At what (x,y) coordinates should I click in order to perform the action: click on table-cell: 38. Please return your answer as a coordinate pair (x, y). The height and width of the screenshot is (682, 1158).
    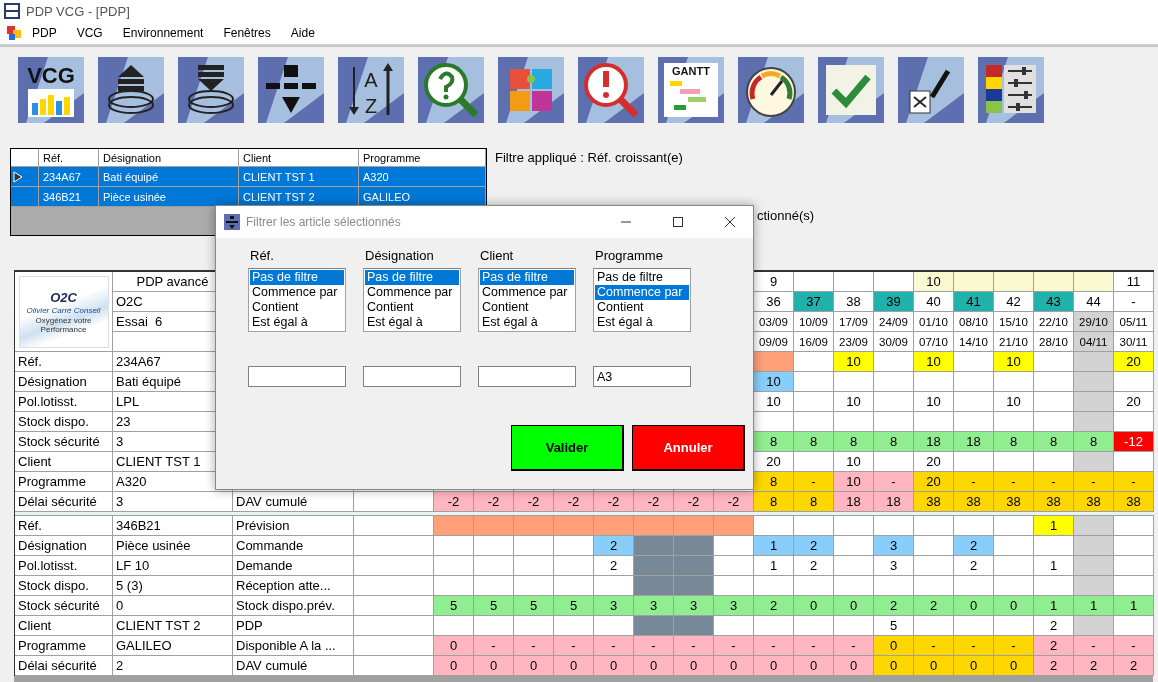
    Looking at the image, I should click on (1014, 502).